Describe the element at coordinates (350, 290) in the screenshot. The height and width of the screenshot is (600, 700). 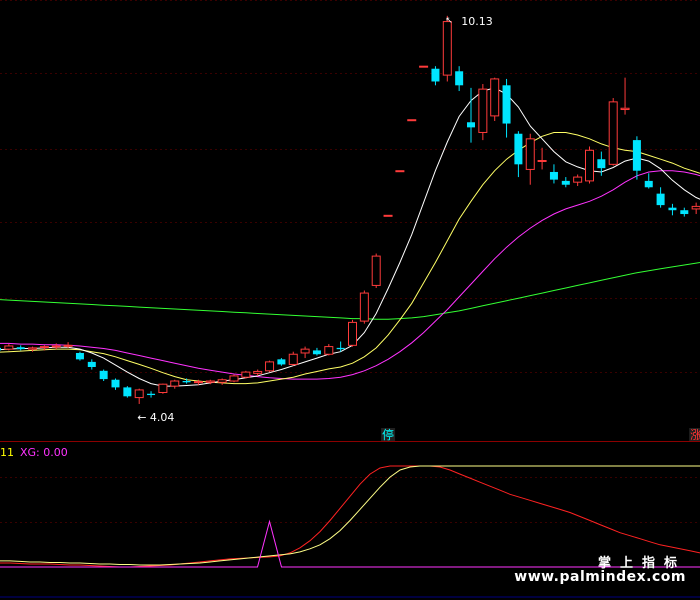
I see `ma60-line` at that location.